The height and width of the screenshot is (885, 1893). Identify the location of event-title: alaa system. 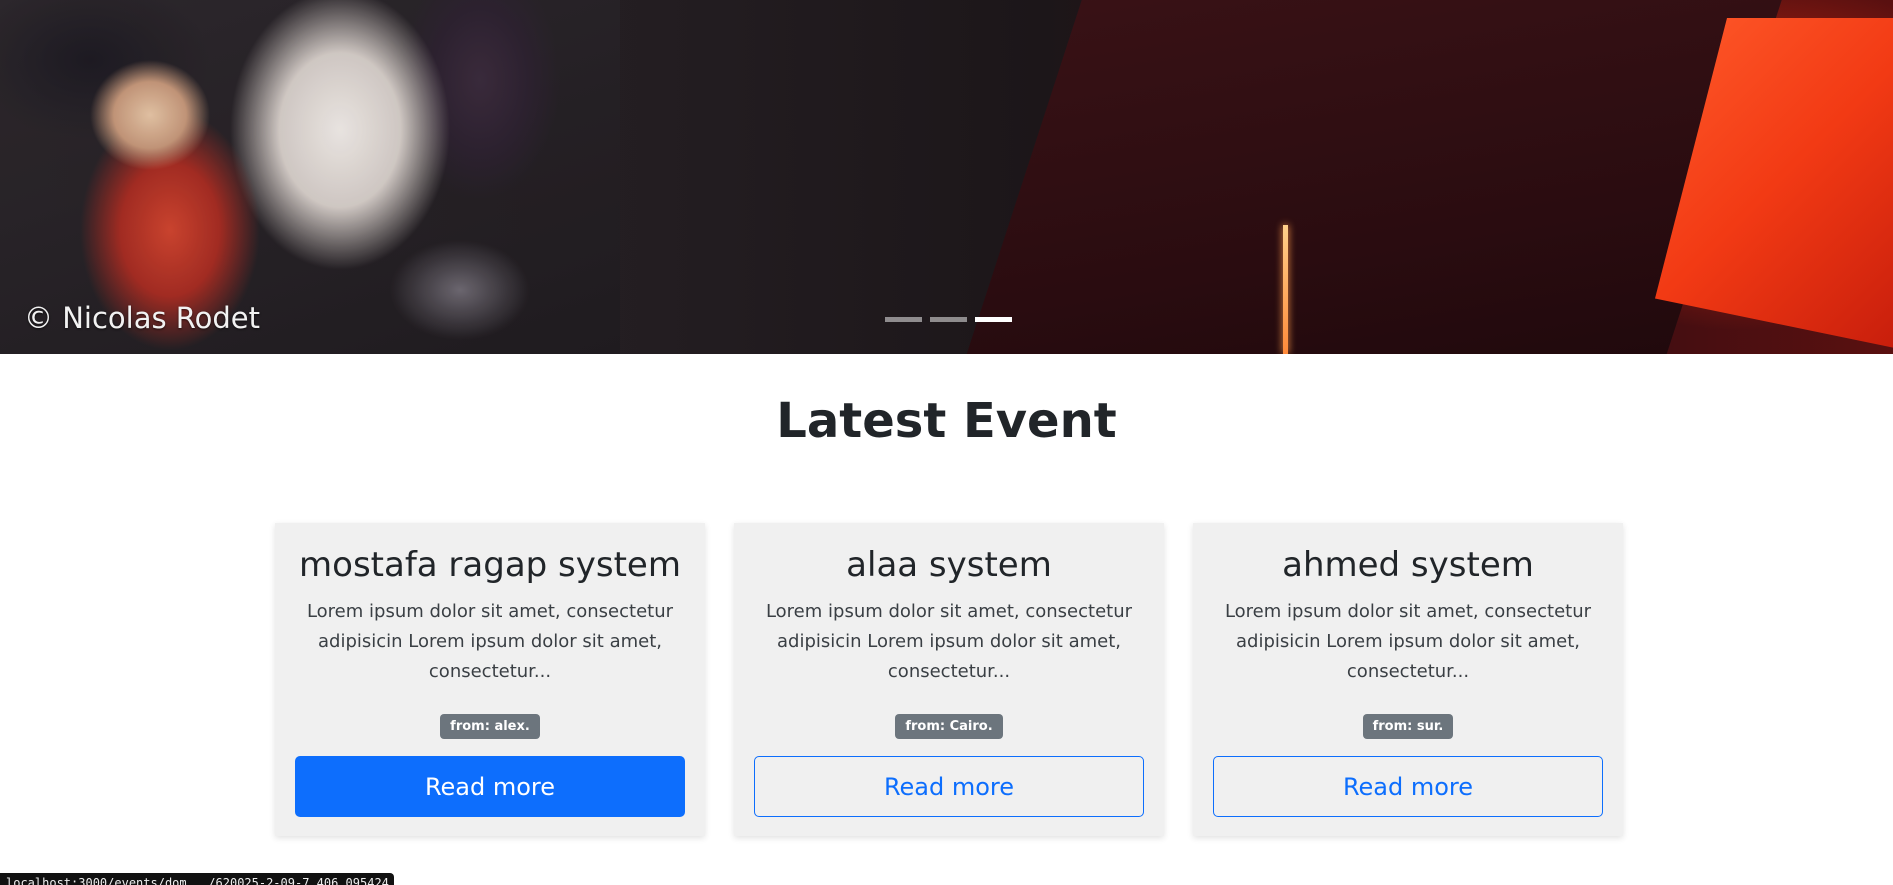
(949, 565).